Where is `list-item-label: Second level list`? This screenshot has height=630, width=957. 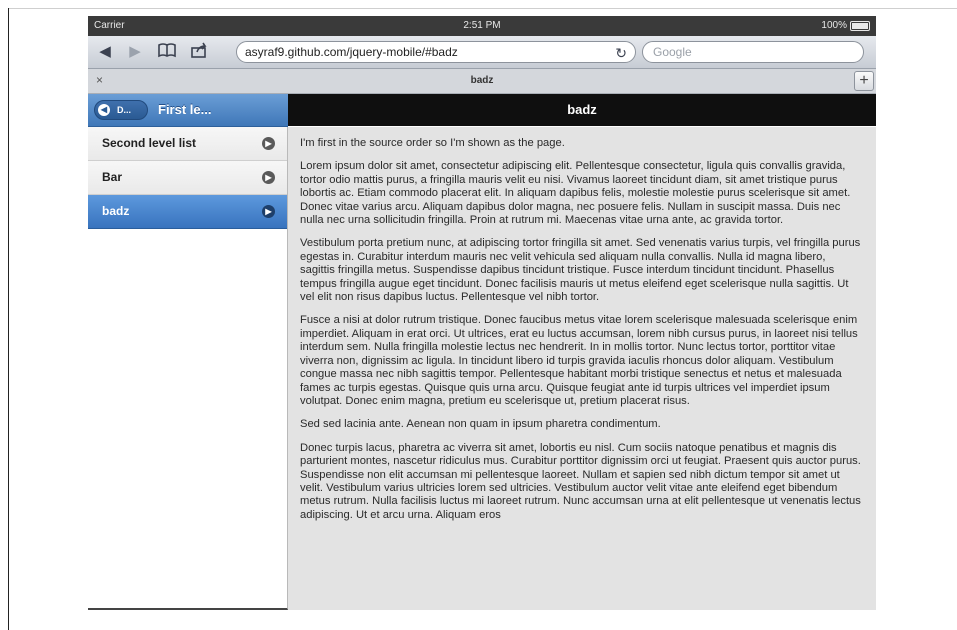
list-item-label: Second level list is located at coordinates (149, 143).